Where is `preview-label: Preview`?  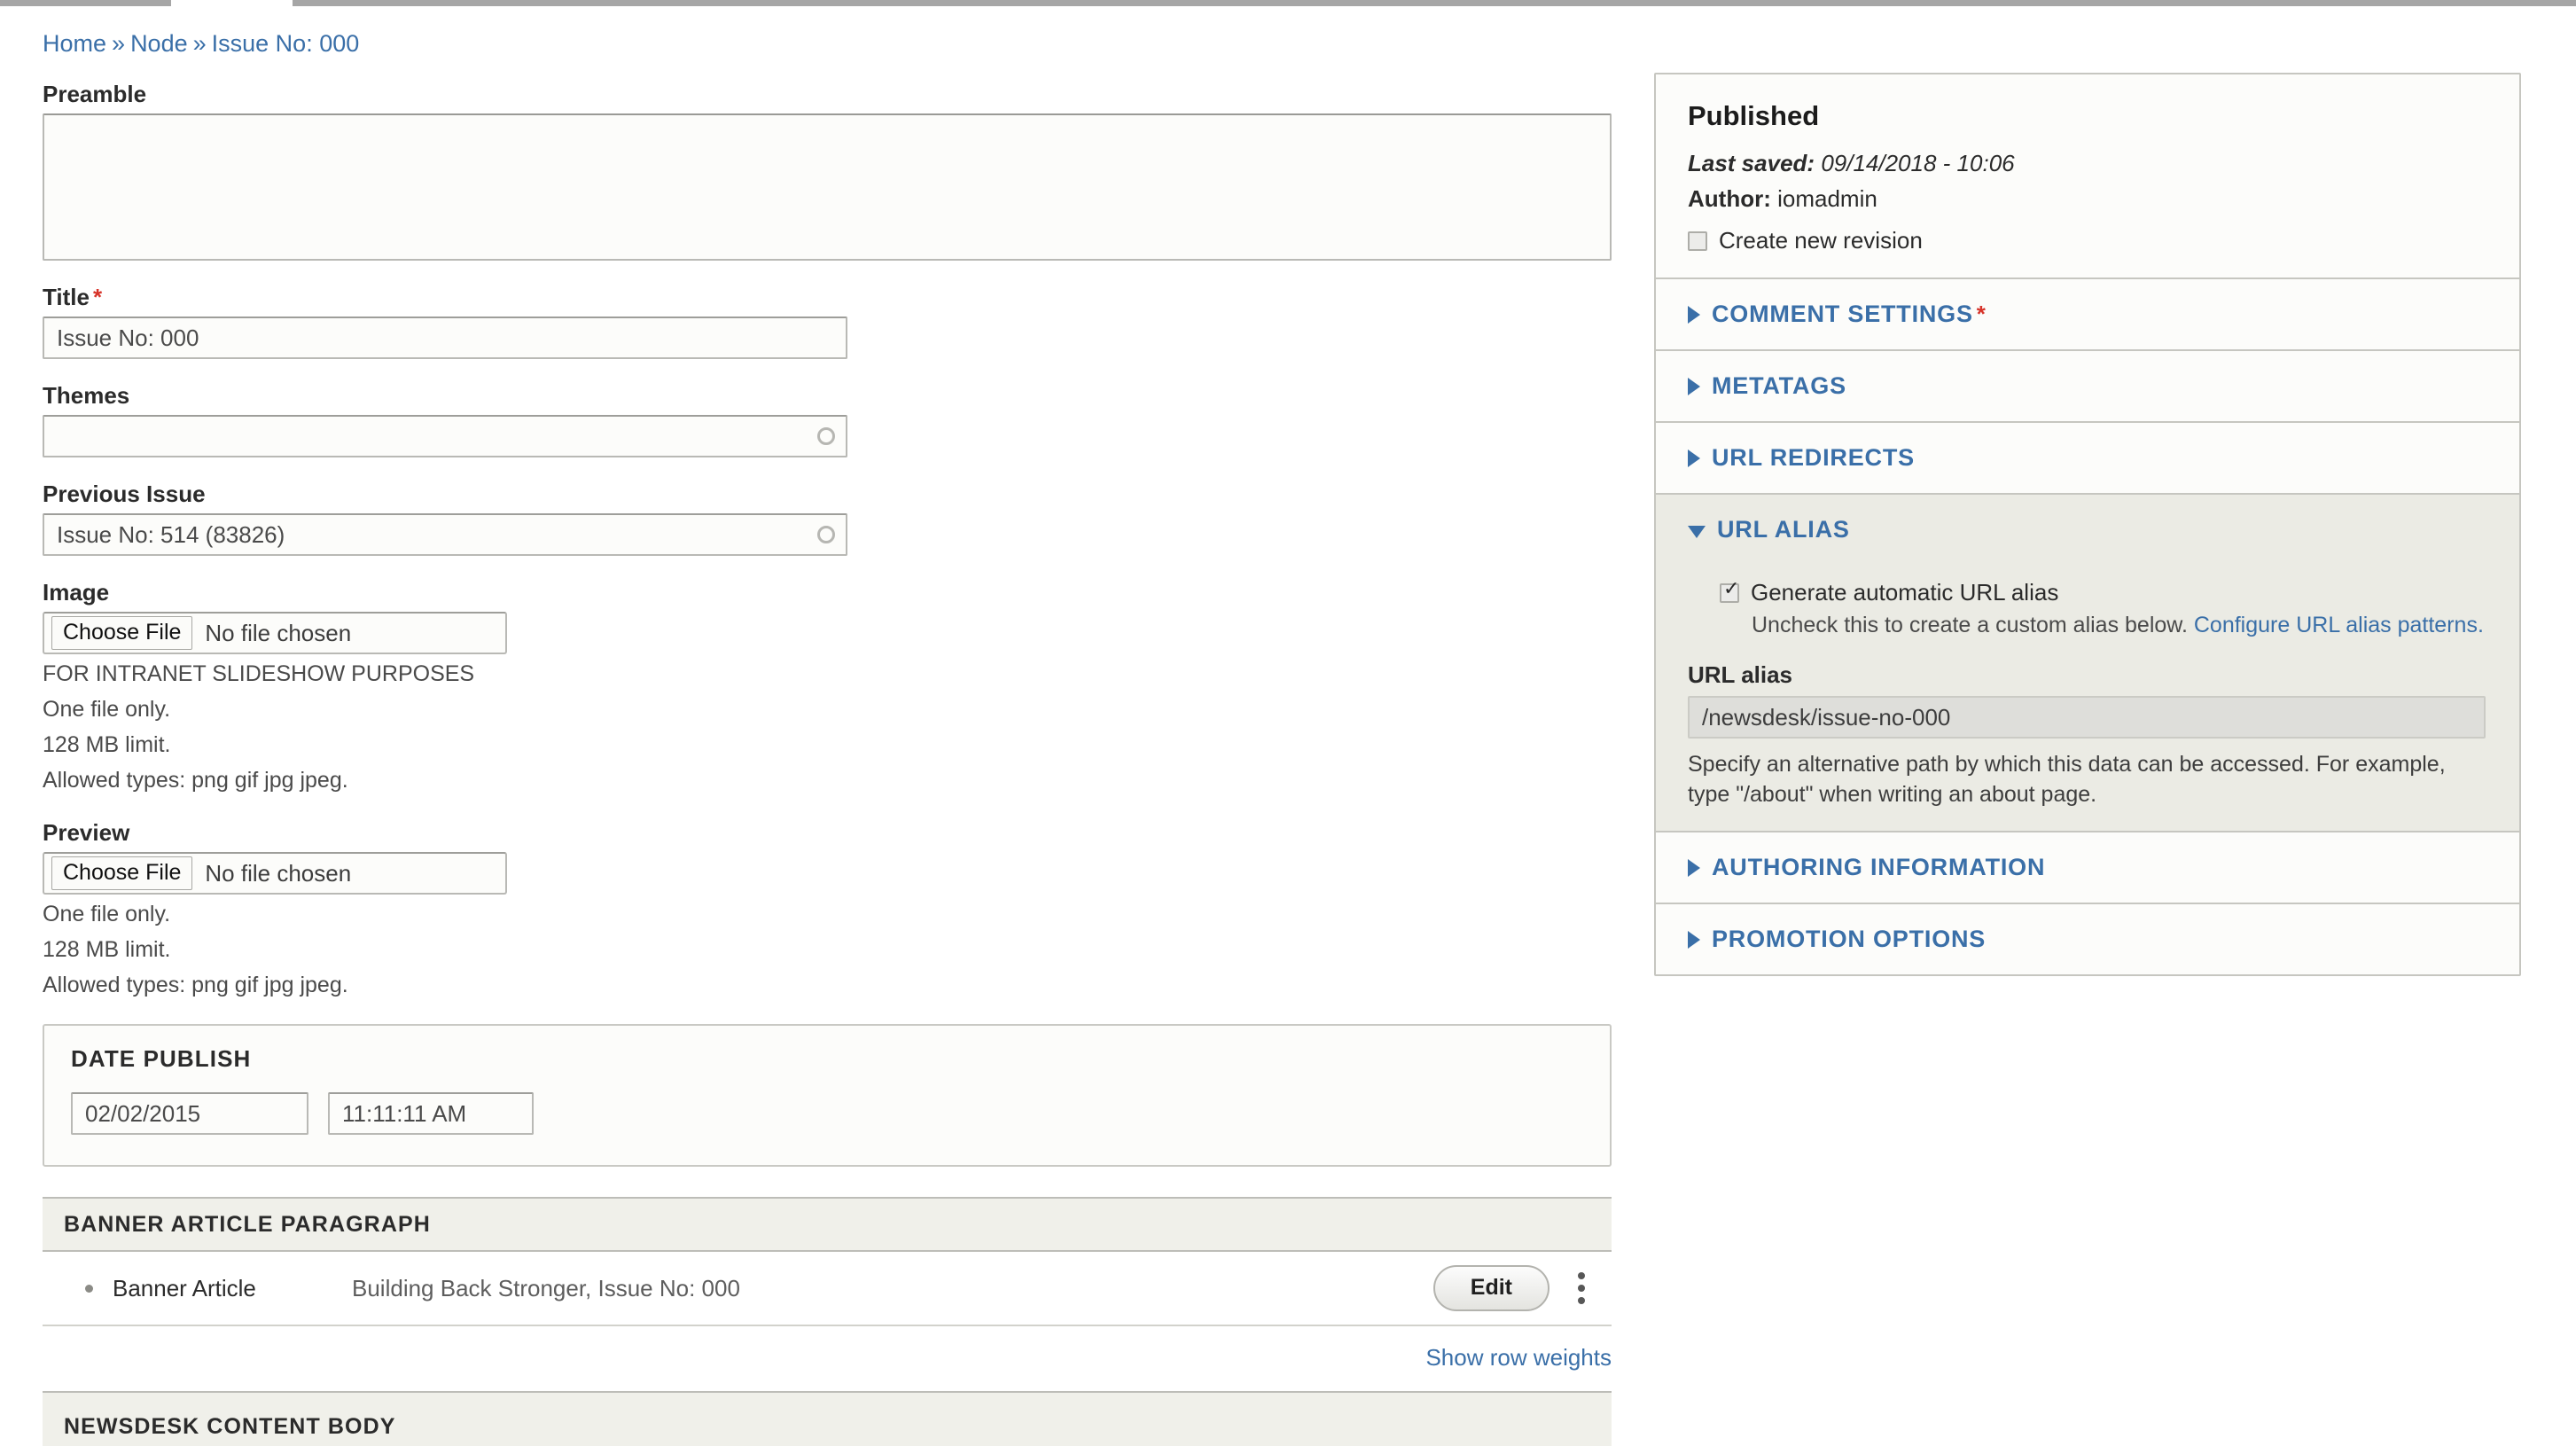 preview-label: Preview is located at coordinates (86, 832).